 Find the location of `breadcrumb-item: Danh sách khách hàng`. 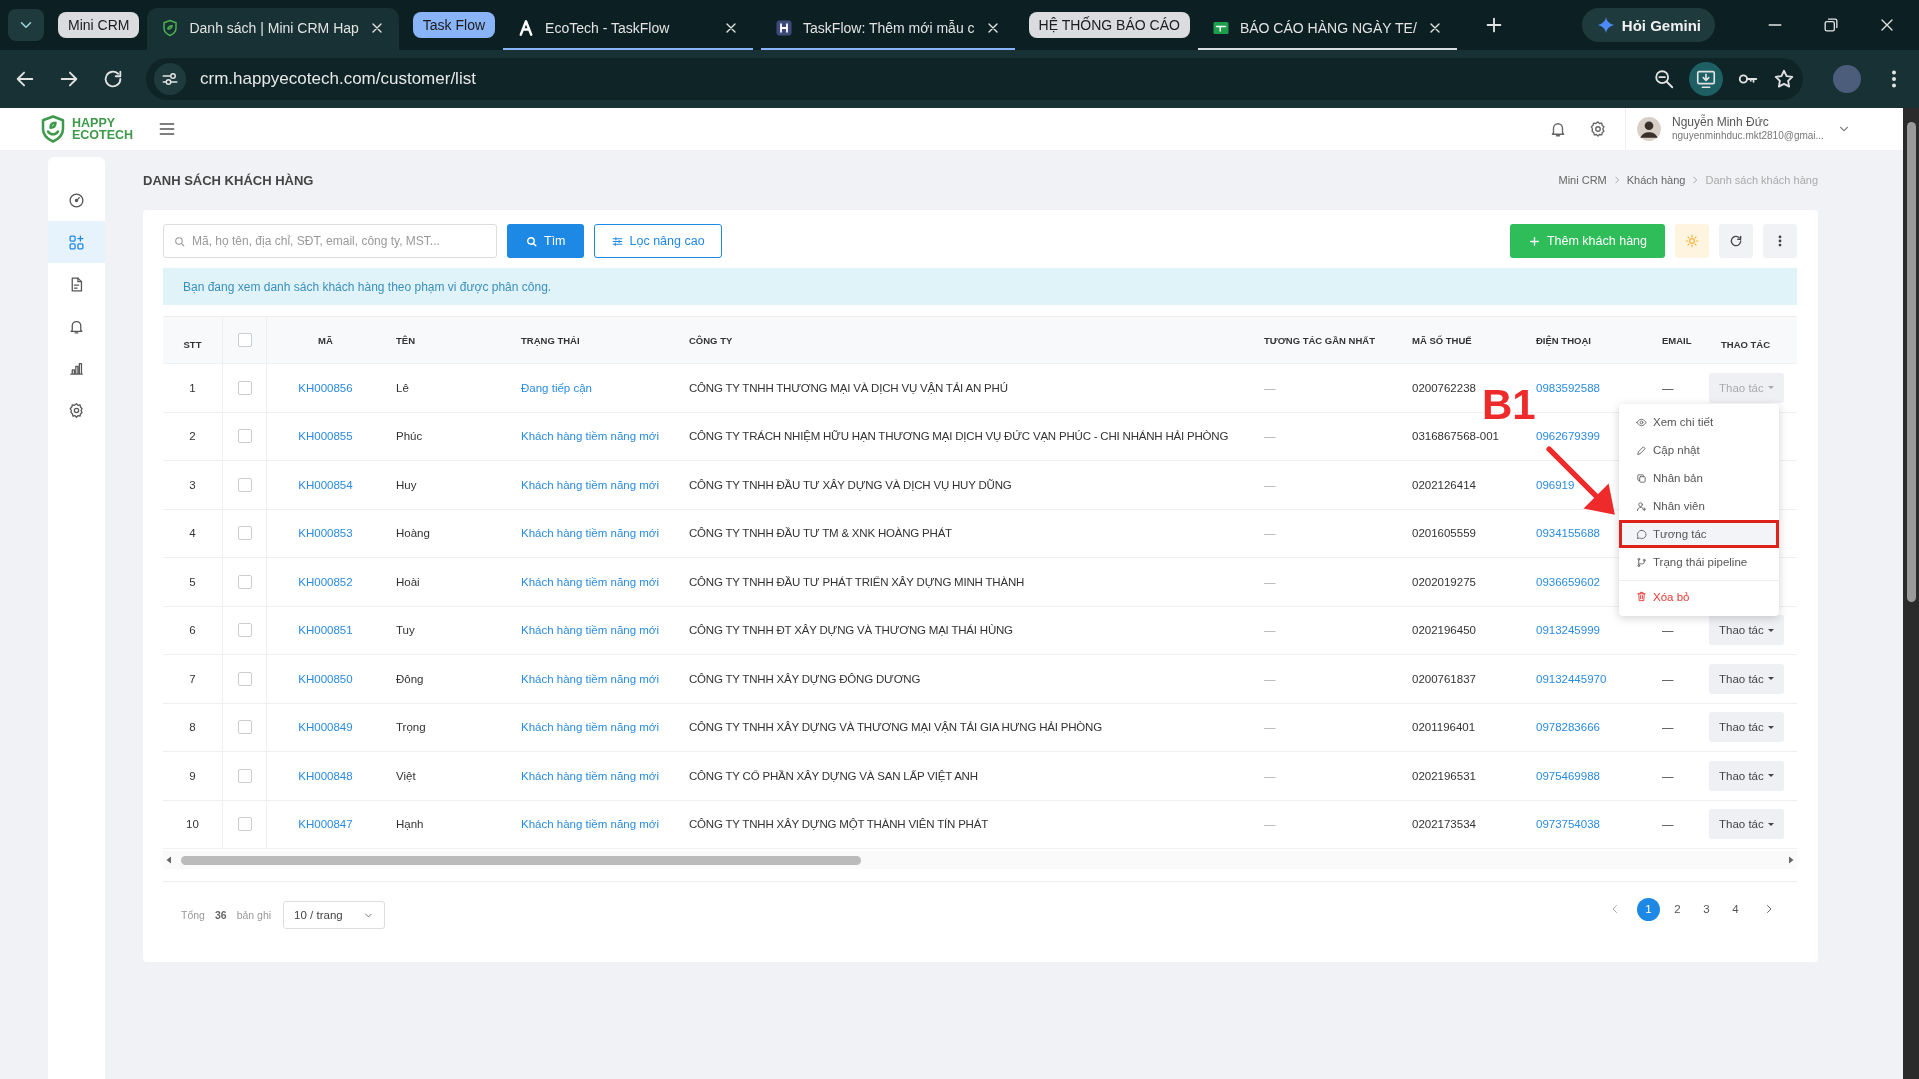

breadcrumb-item: Danh sách khách hàng is located at coordinates (1761, 180).